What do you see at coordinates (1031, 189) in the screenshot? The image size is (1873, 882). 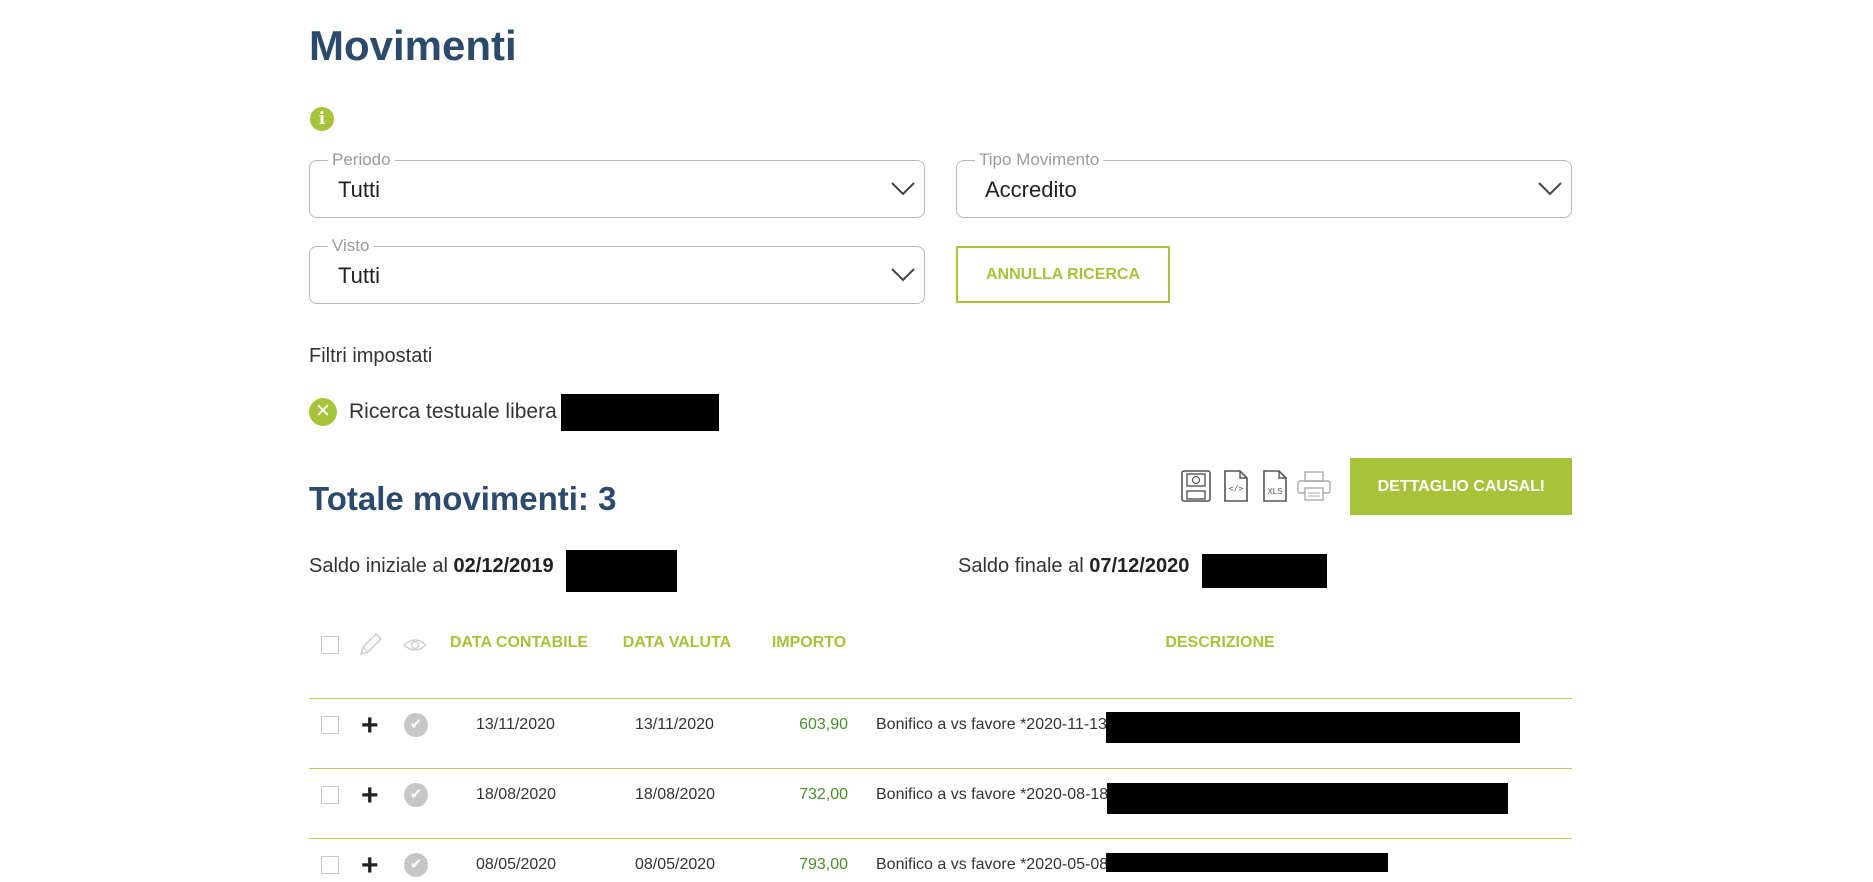 I see `tipo-movimento-value: Accredito` at bounding box center [1031, 189].